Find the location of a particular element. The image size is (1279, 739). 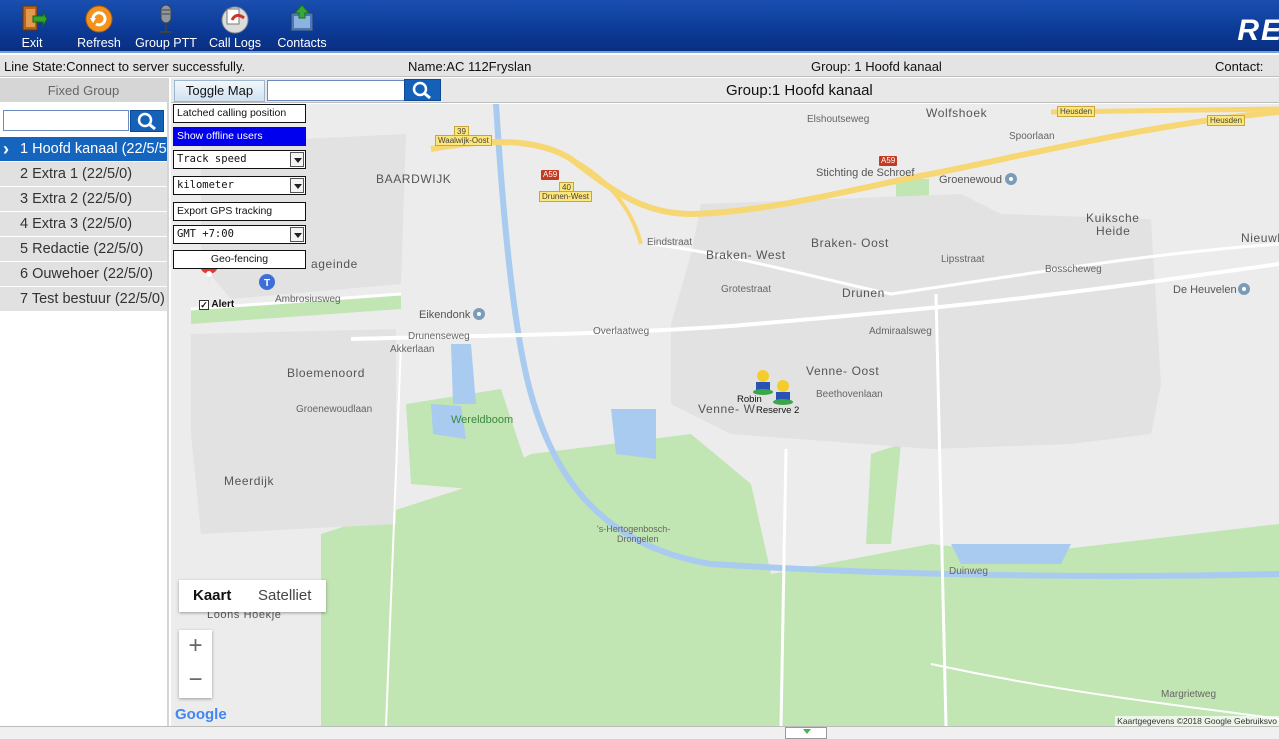

geo-fencing-button: Geo-fencing is located at coordinates (239, 259).